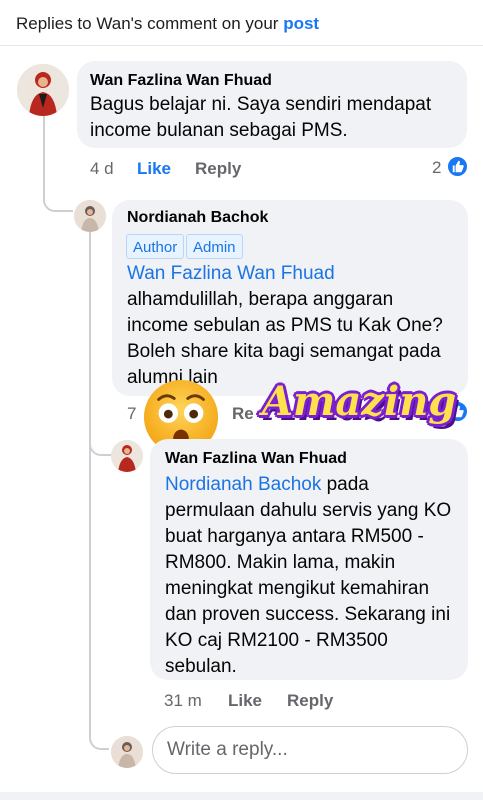  I want to click on avatar-nordianah, so click(90, 216).